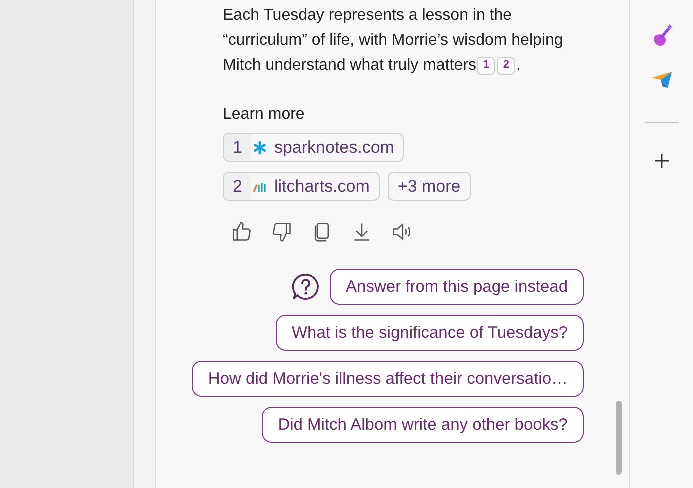 Image resolution: width=693 pixels, height=488 pixels. Describe the element at coordinates (313, 147) in the screenshot. I see `source-link: 1 sparknotes.com` at that location.